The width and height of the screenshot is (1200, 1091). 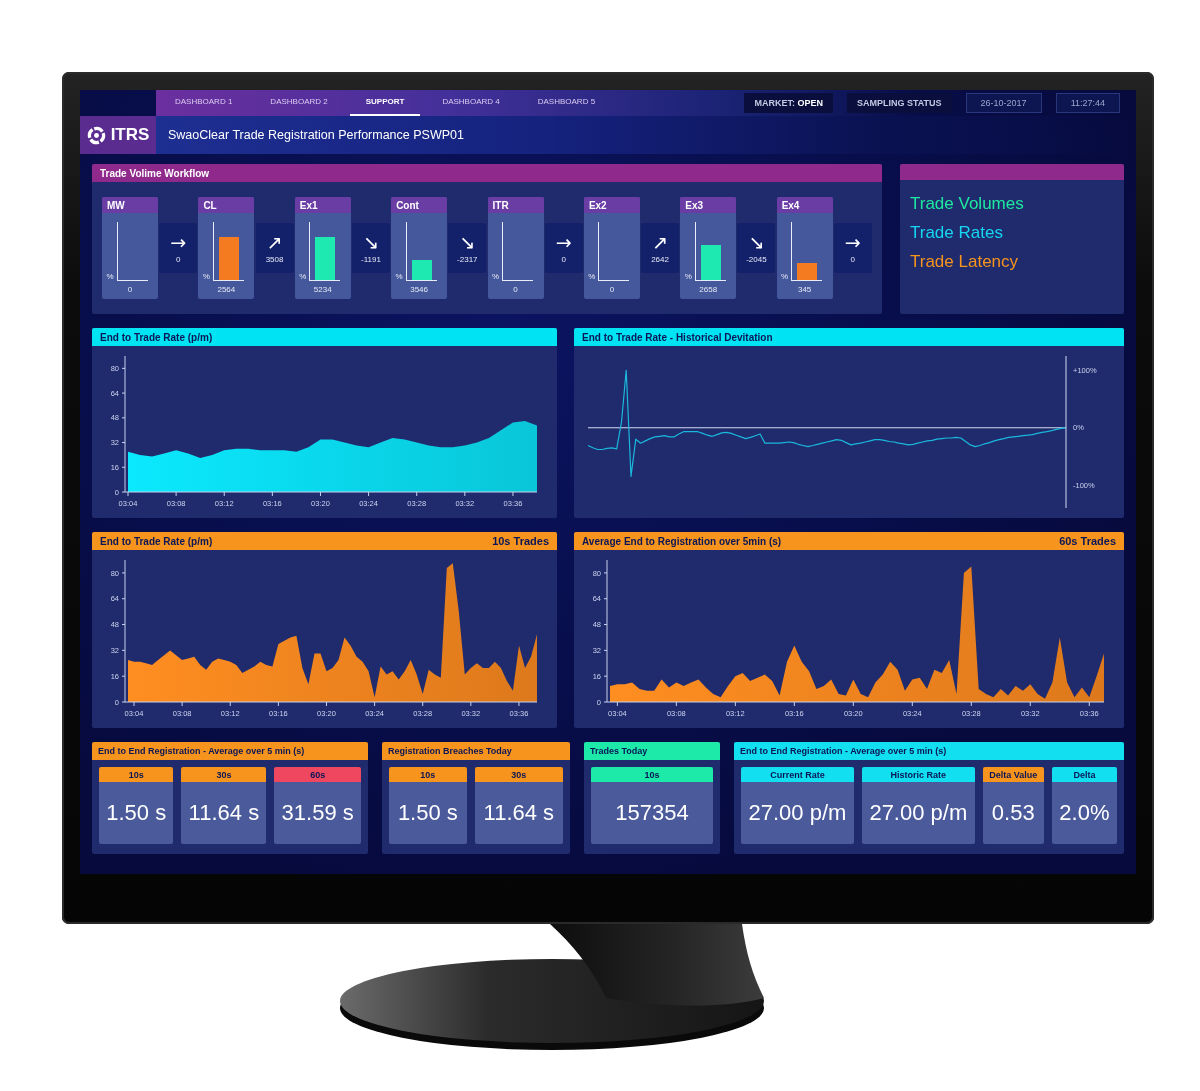 What do you see at coordinates (322, 205) in the screenshot?
I see `stage-name: Ex1` at bounding box center [322, 205].